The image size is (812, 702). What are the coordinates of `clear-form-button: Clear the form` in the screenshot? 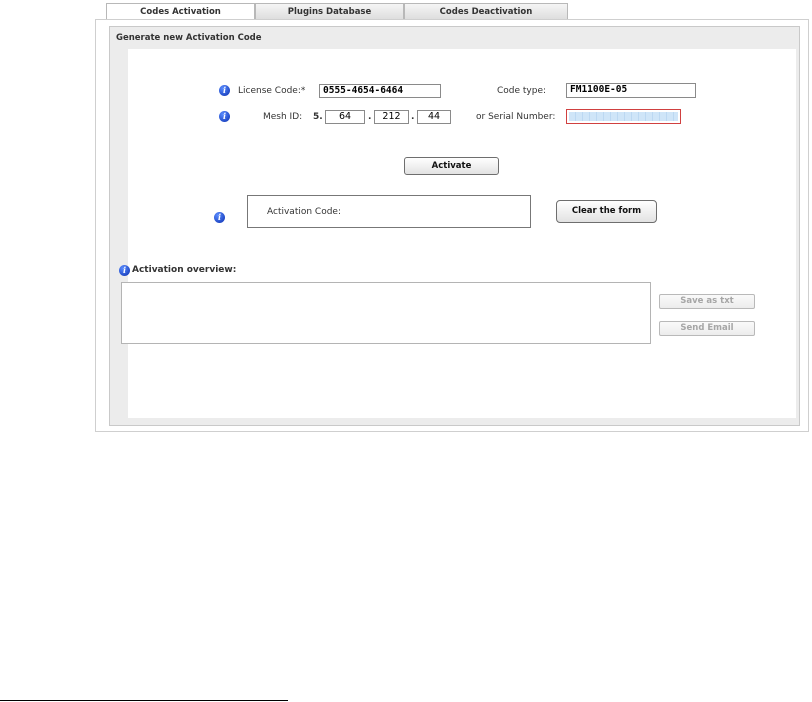 It's located at (606, 211).